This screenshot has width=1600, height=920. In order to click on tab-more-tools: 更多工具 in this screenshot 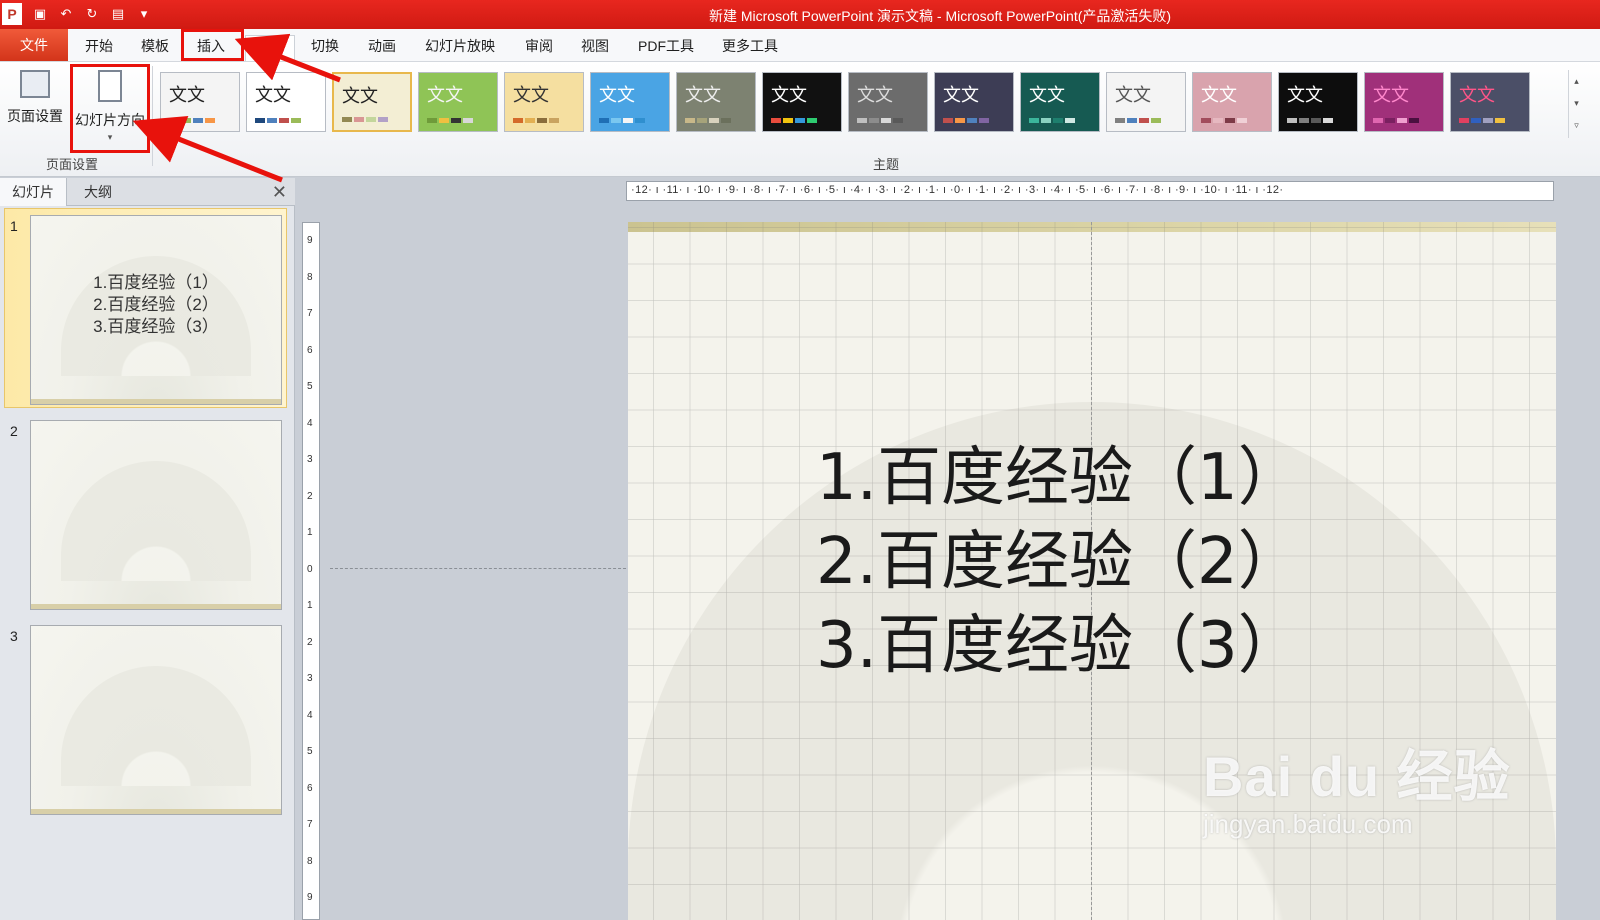, I will do `click(750, 46)`.